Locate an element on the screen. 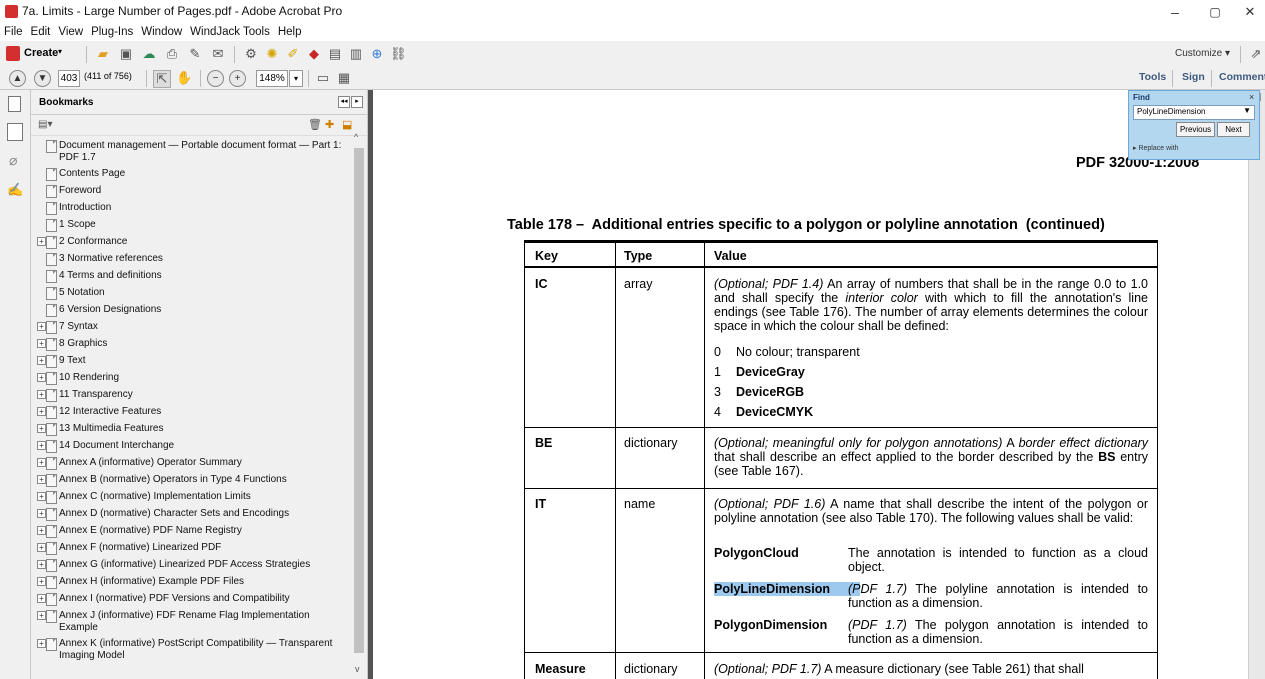 Image resolution: width=1265 pixels, height=679 pixels. select-tool-icon: ⇱ is located at coordinates (162, 79).